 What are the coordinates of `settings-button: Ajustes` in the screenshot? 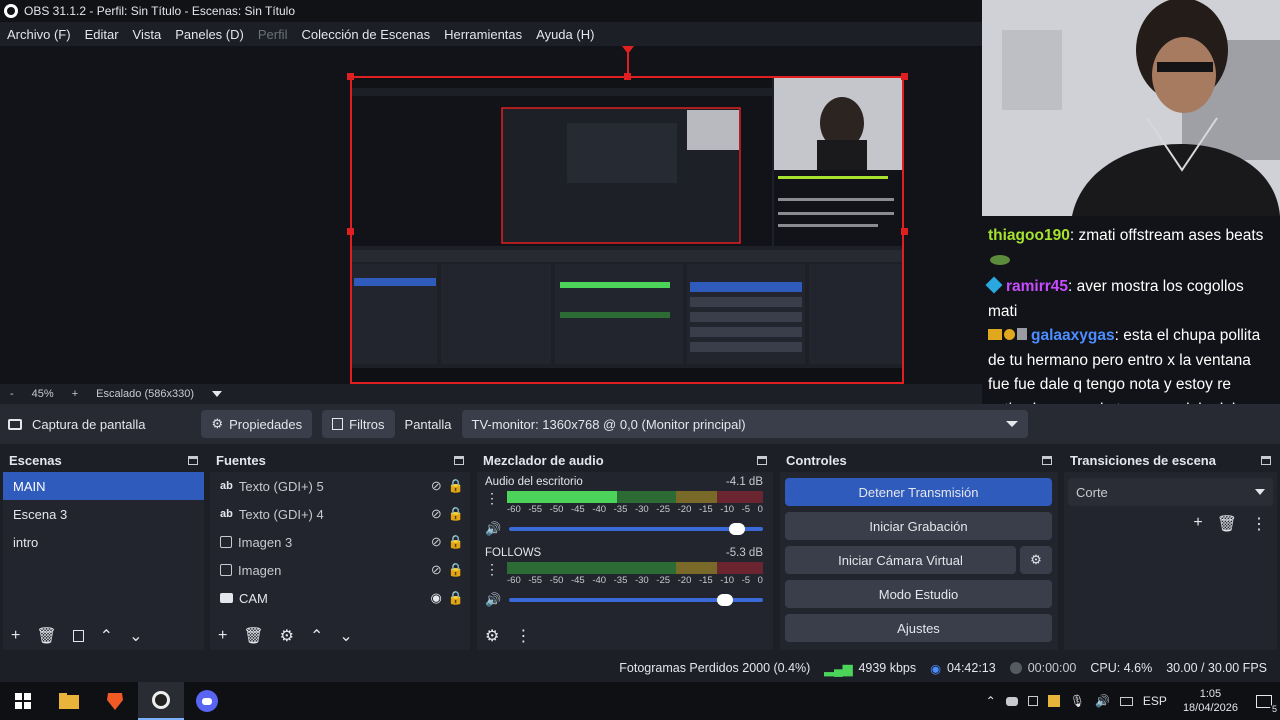 It's located at (918, 628).